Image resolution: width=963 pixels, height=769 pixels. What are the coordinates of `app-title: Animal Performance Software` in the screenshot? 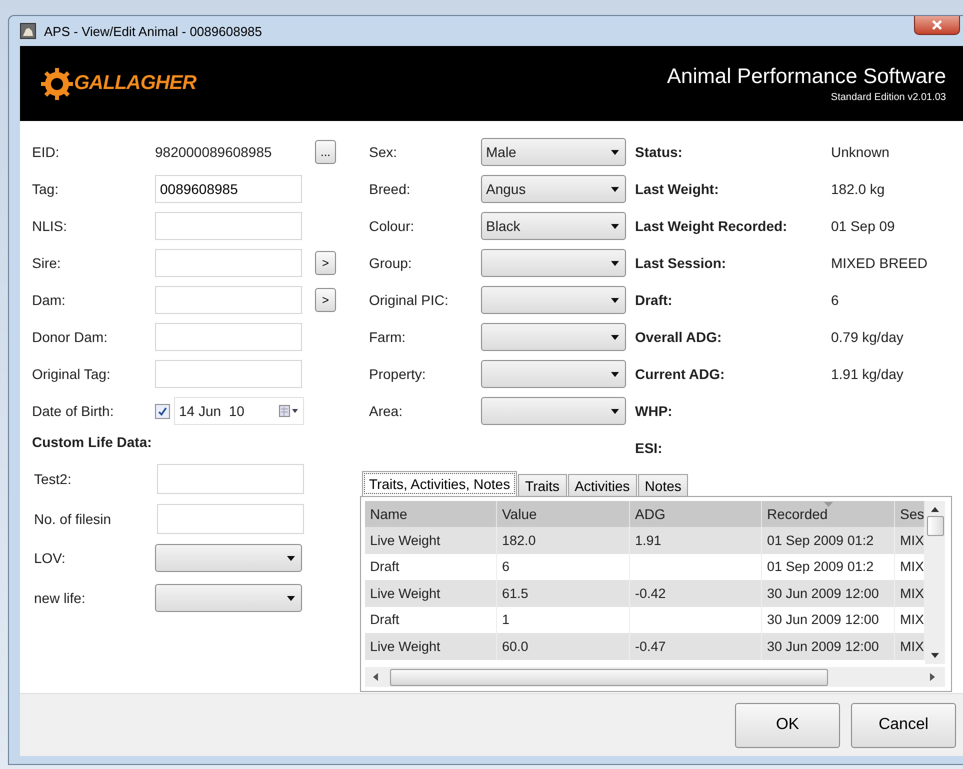 It's located at (806, 76).